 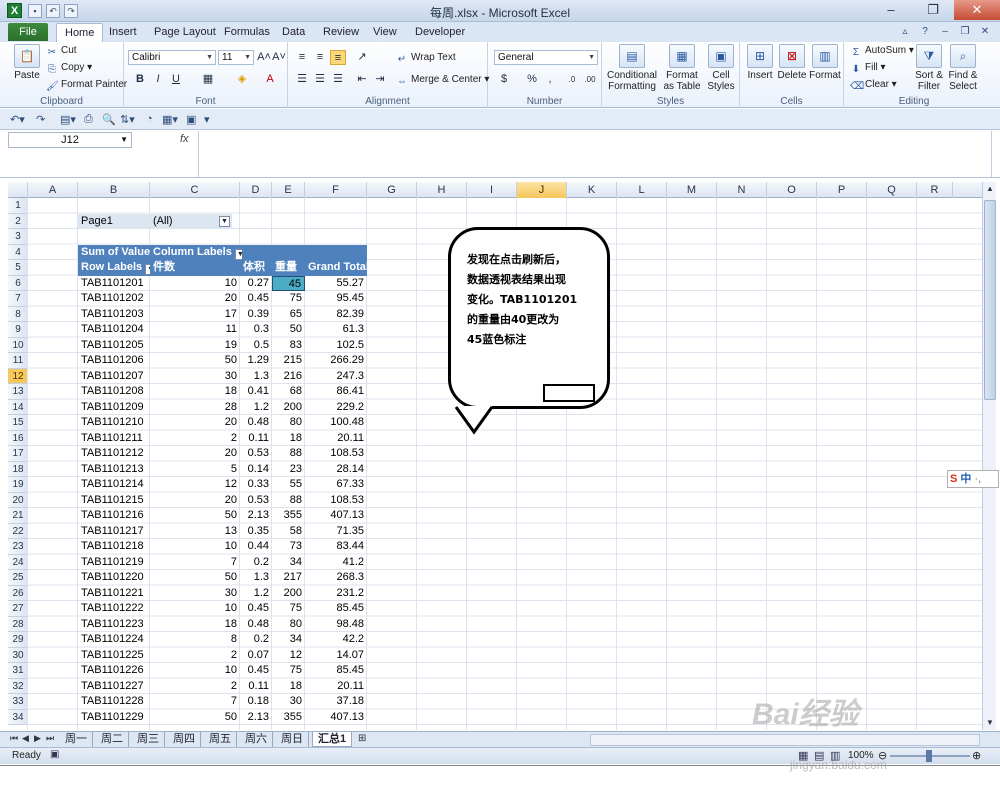 What do you see at coordinates (882, 51) in the screenshot?
I see `autosum-button: Σ AutoSum ▾` at bounding box center [882, 51].